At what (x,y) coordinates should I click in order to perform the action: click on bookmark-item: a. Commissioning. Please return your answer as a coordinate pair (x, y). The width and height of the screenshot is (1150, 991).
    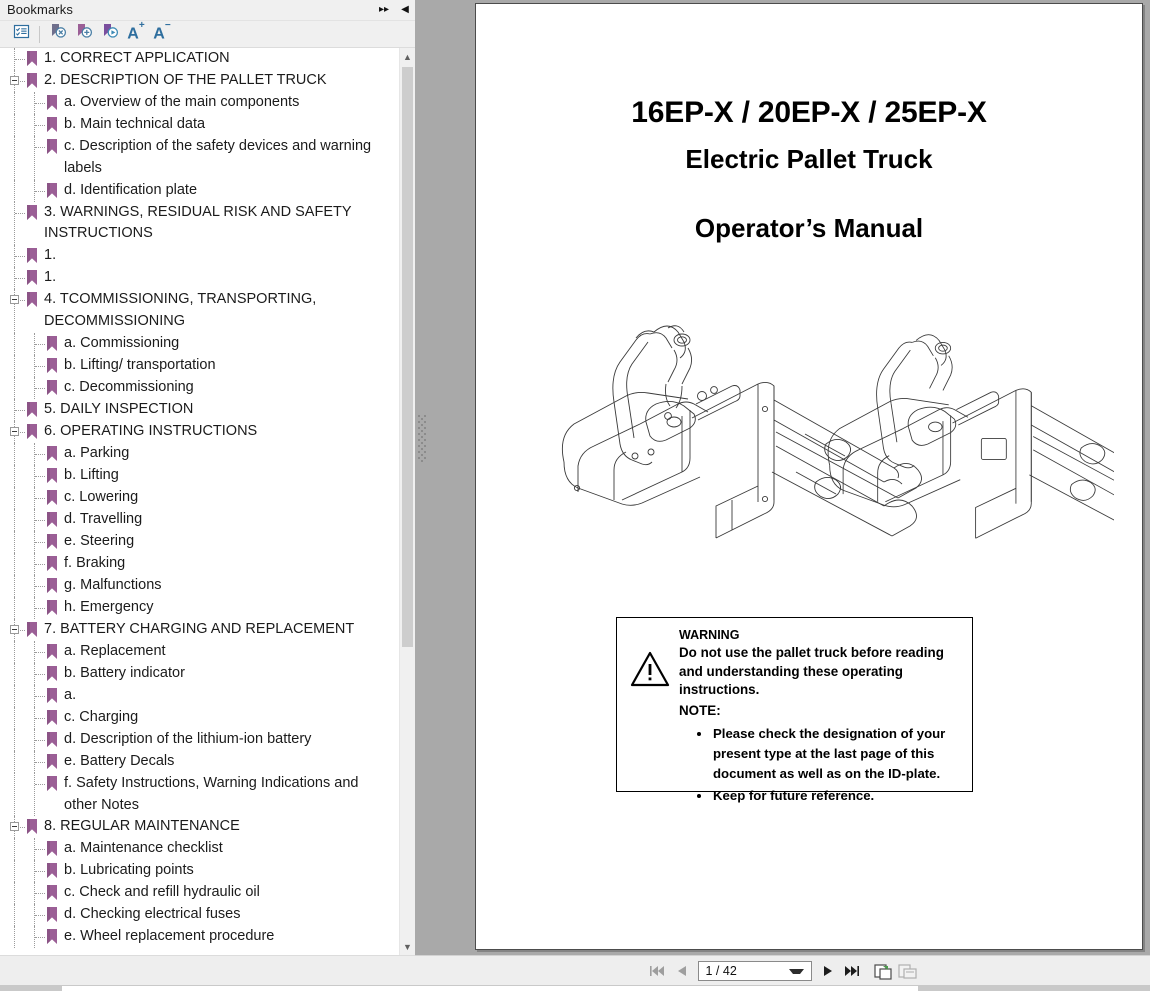
    Looking at the image, I should click on (199, 343).